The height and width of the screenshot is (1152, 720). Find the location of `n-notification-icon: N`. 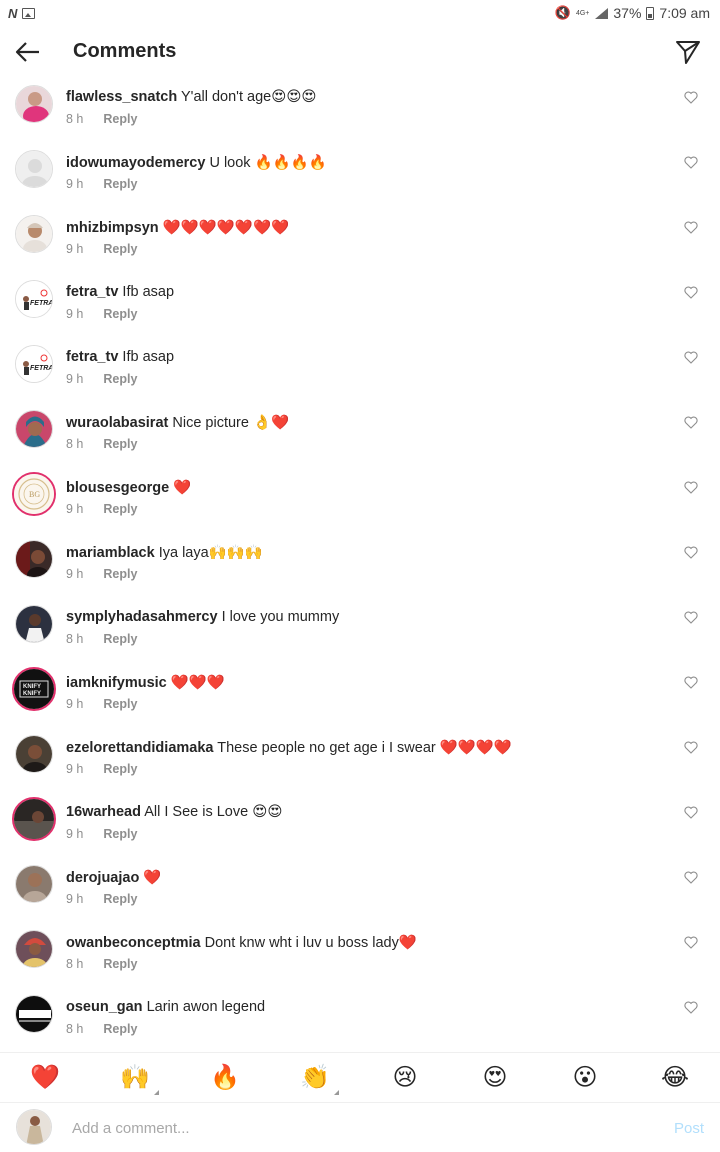

n-notification-icon: N is located at coordinates (12, 13).